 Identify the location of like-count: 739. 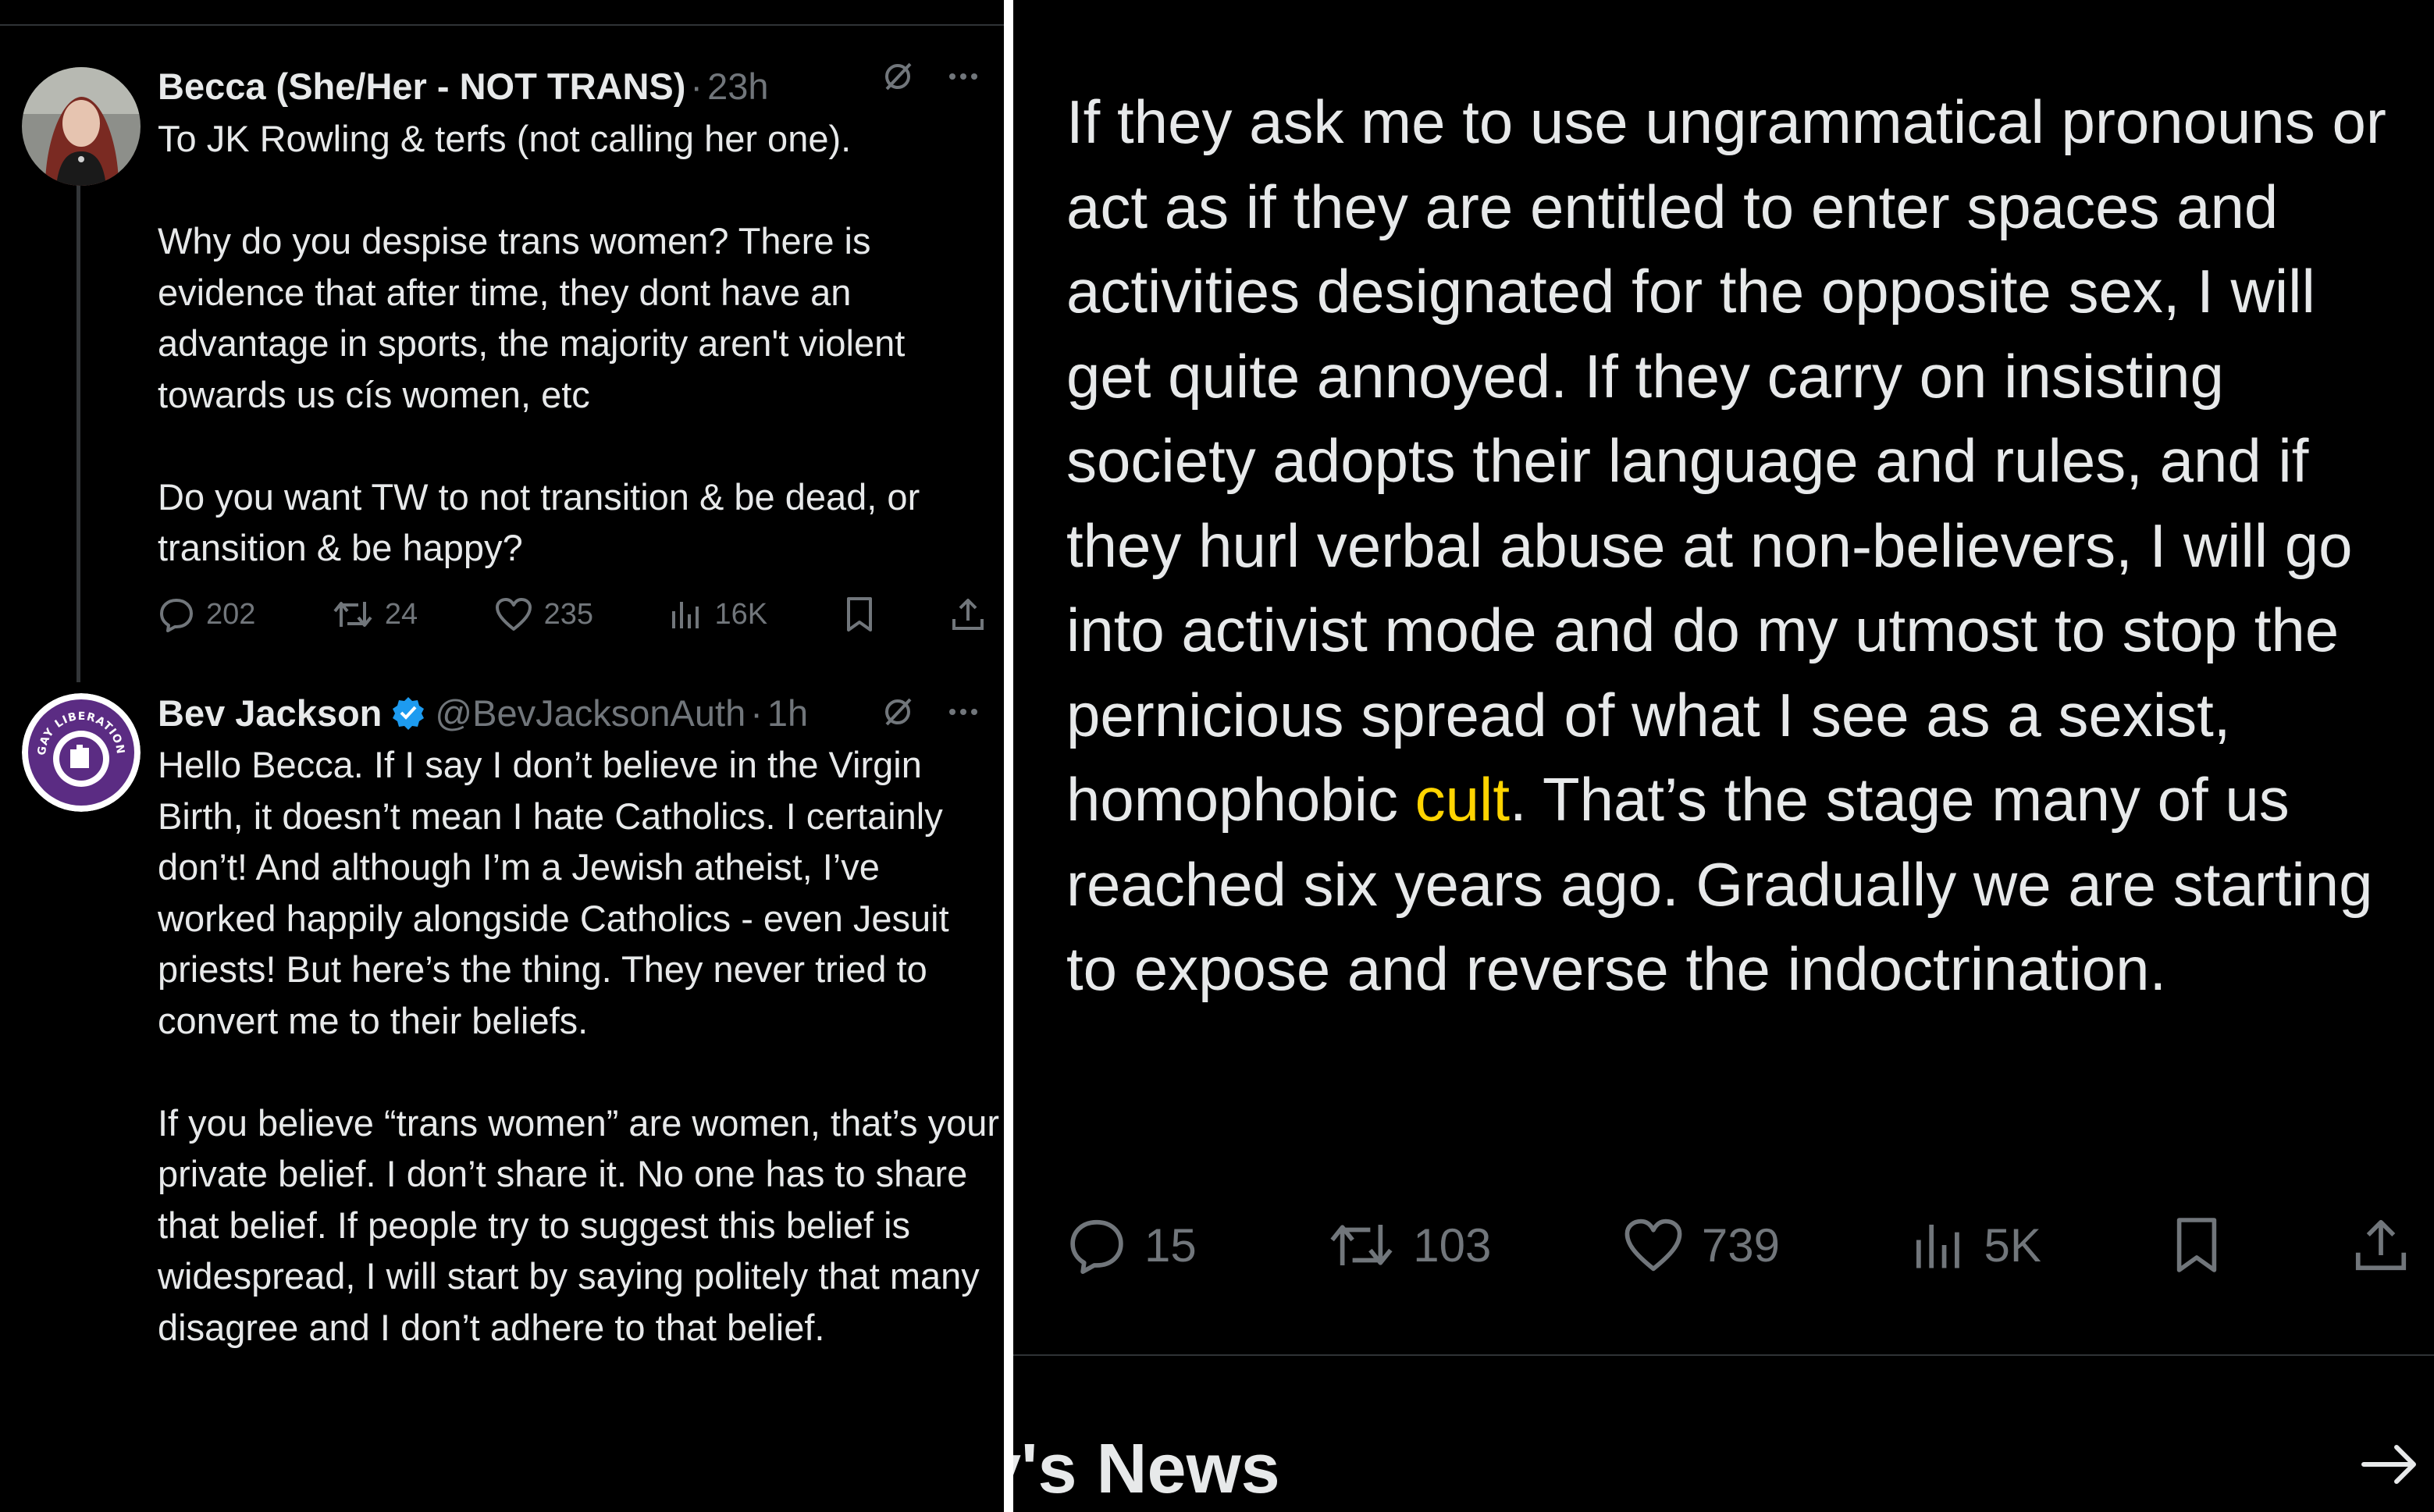
(1740, 1245).